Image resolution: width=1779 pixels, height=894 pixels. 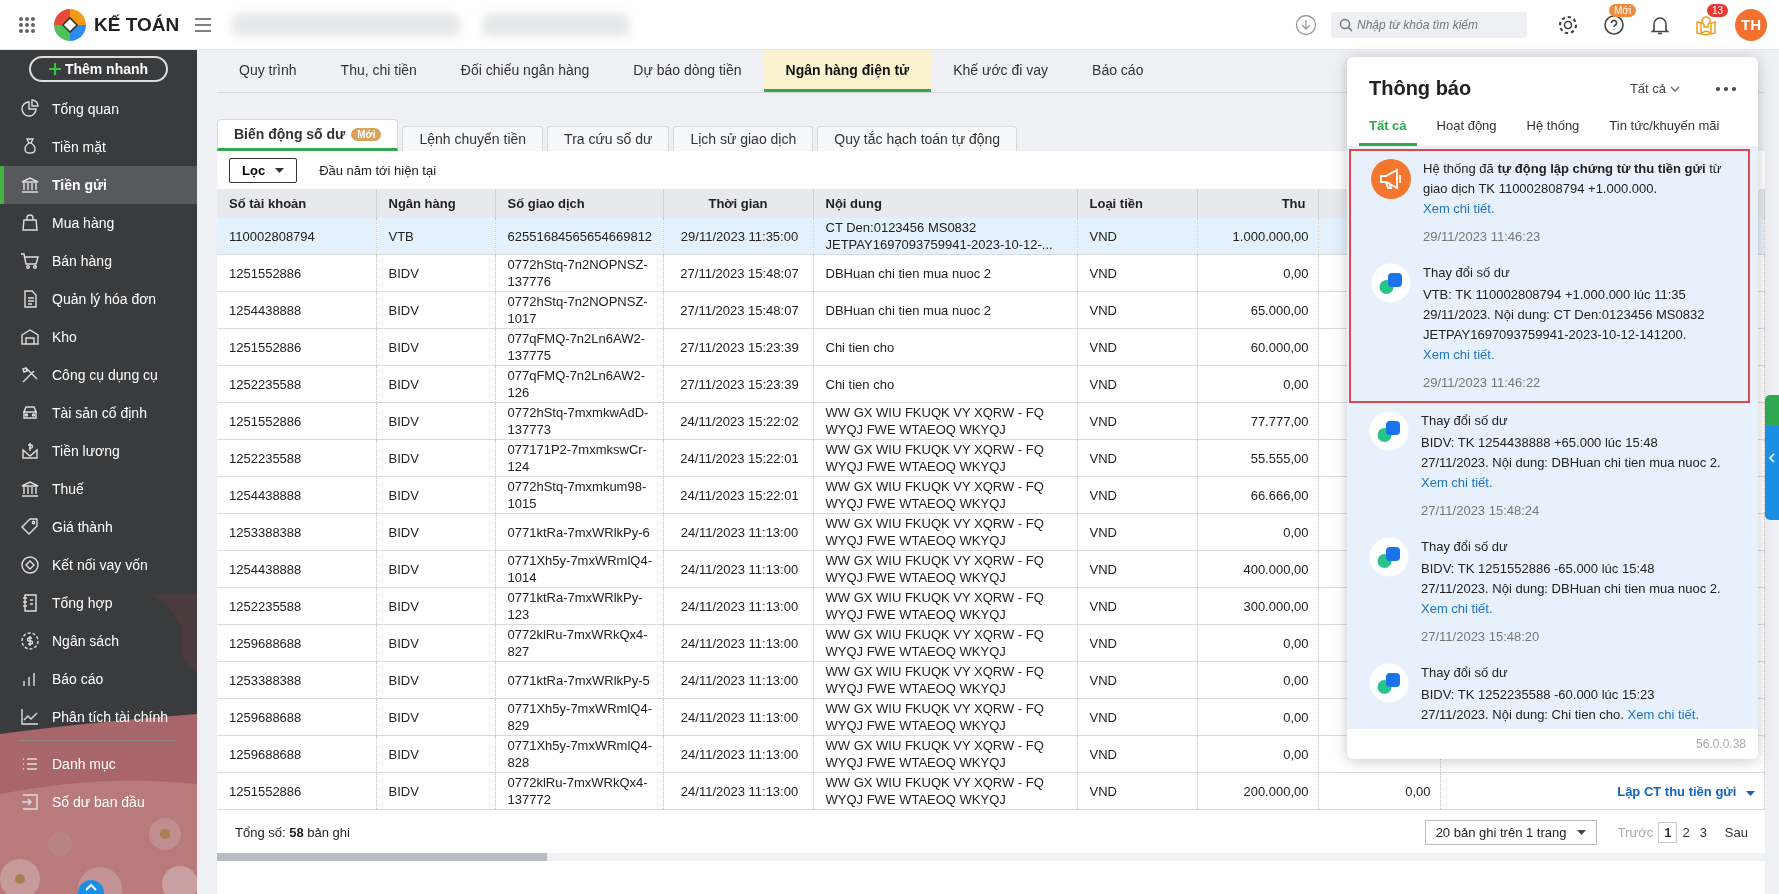 What do you see at coordinates (296, 754) in the screenshot?
I see `table-cell: 1259688688` at bounding box center [296, 754].